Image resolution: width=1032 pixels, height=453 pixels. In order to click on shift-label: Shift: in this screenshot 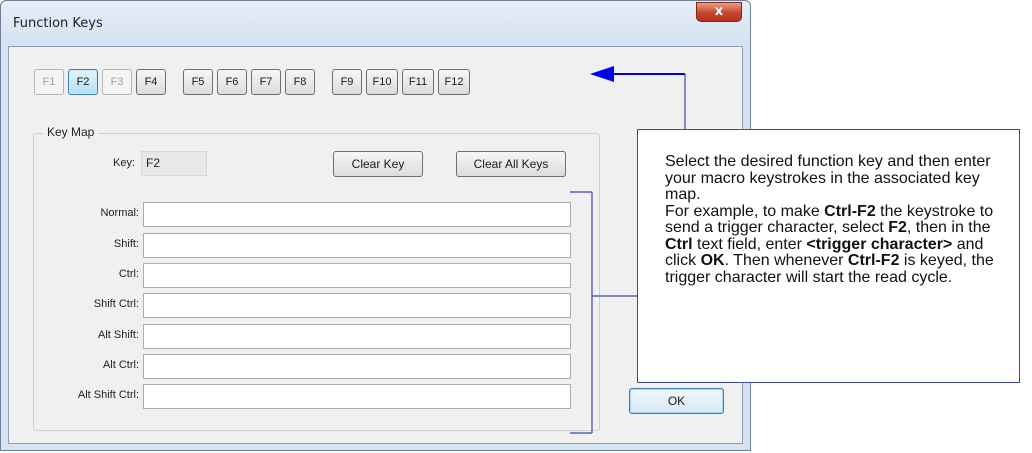, I will do `click(126, 244)`.